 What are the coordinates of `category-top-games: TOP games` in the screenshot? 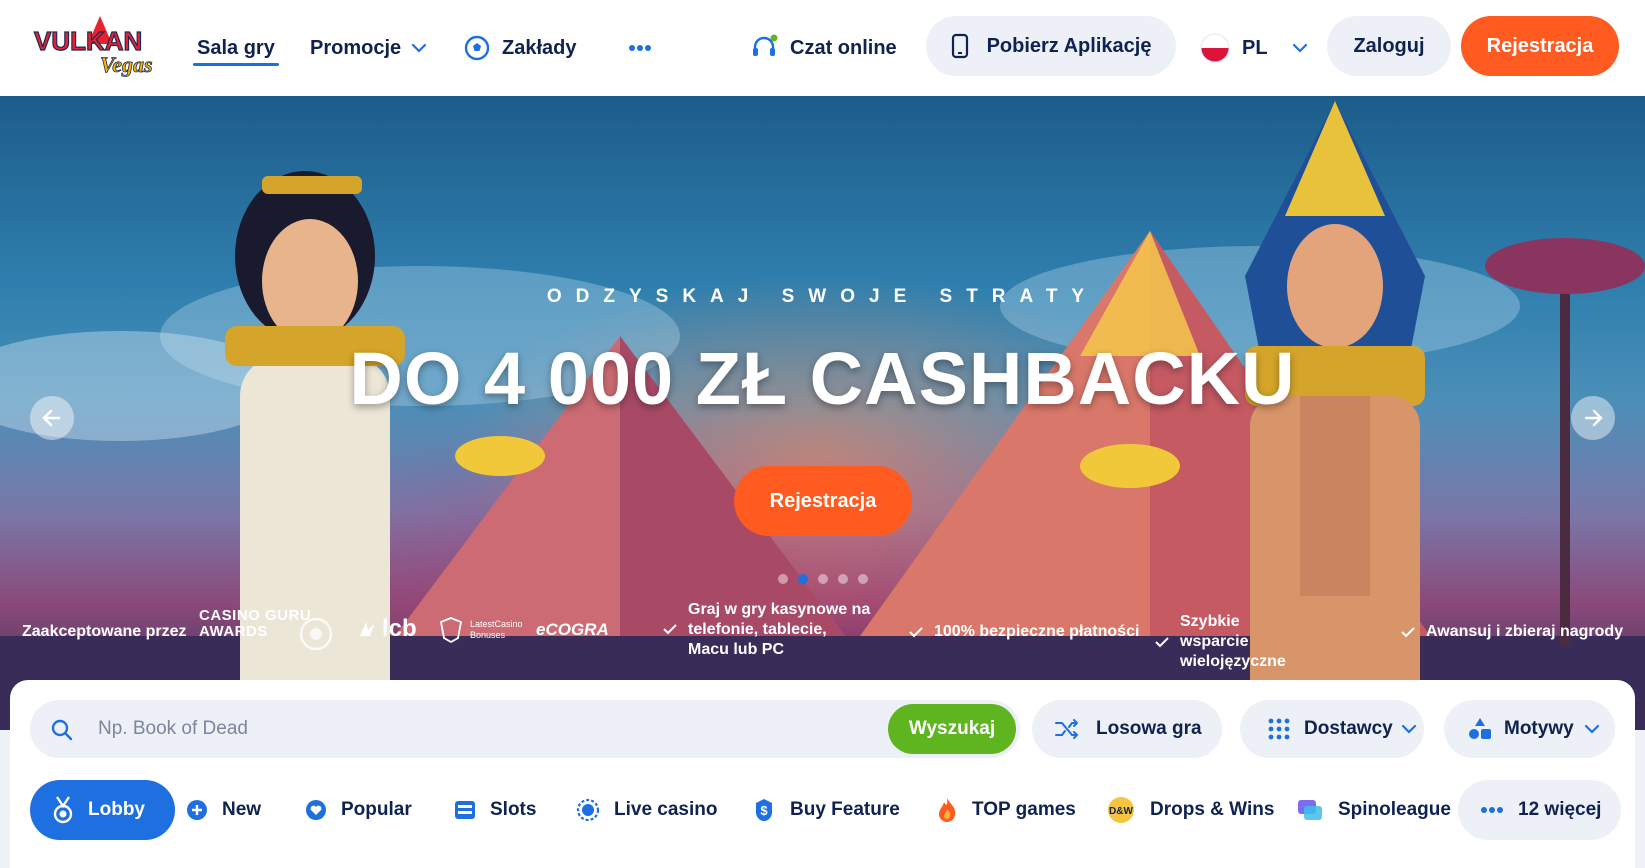 It's located at (1006, 810).